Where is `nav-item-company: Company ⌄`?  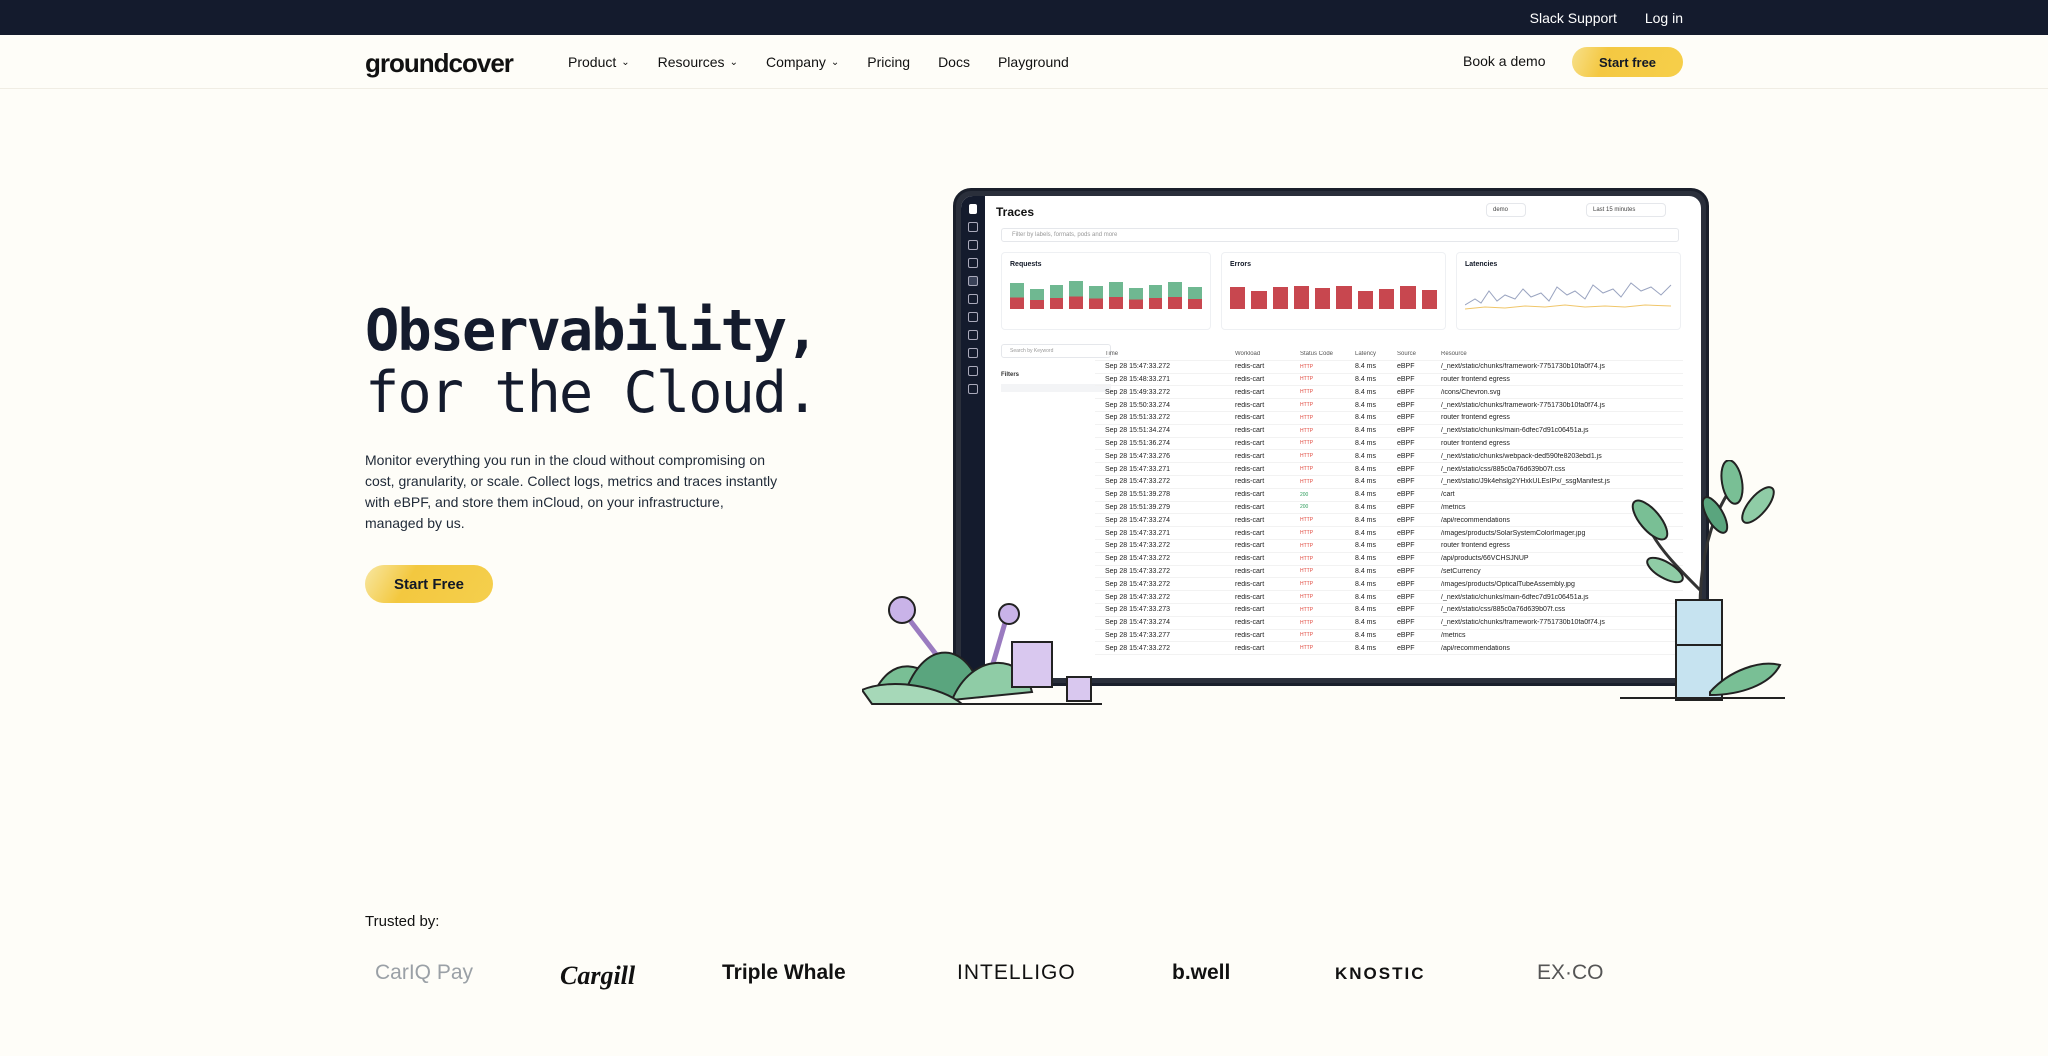 nav-item-company: Company ⌄ is located at coordinates (802, 62).